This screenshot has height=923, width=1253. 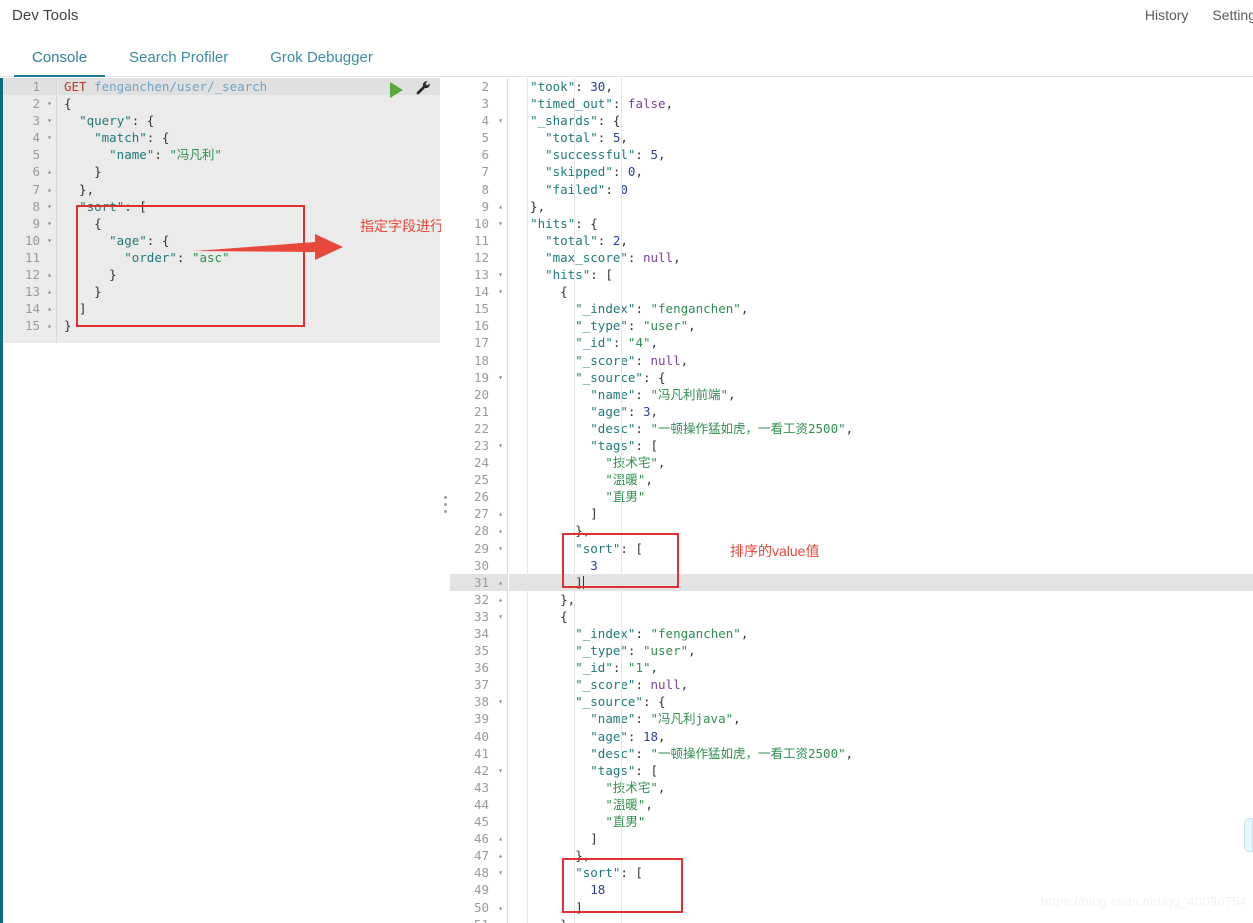 What do you see at coordinates (30, 210) in the screenshot?
I see `request-line-numbers: 1 2 ▾ 3 ▾ 4 ▾ 5 6 ▴ 7 ▴ 8 ▾ 9 ▾ 10 ▾ 11 12 ▴ 13 ▴ 14 ▴ 15 ▴` at bounding box center [30, 210].